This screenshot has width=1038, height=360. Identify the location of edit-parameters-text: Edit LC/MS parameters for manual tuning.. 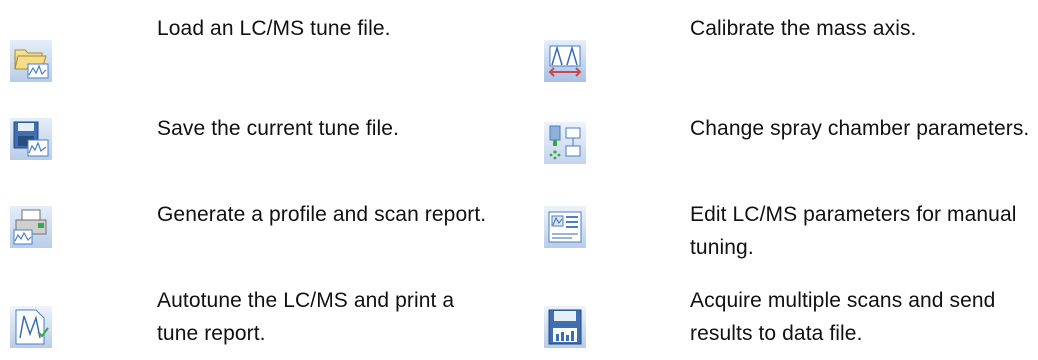
(853, 231).